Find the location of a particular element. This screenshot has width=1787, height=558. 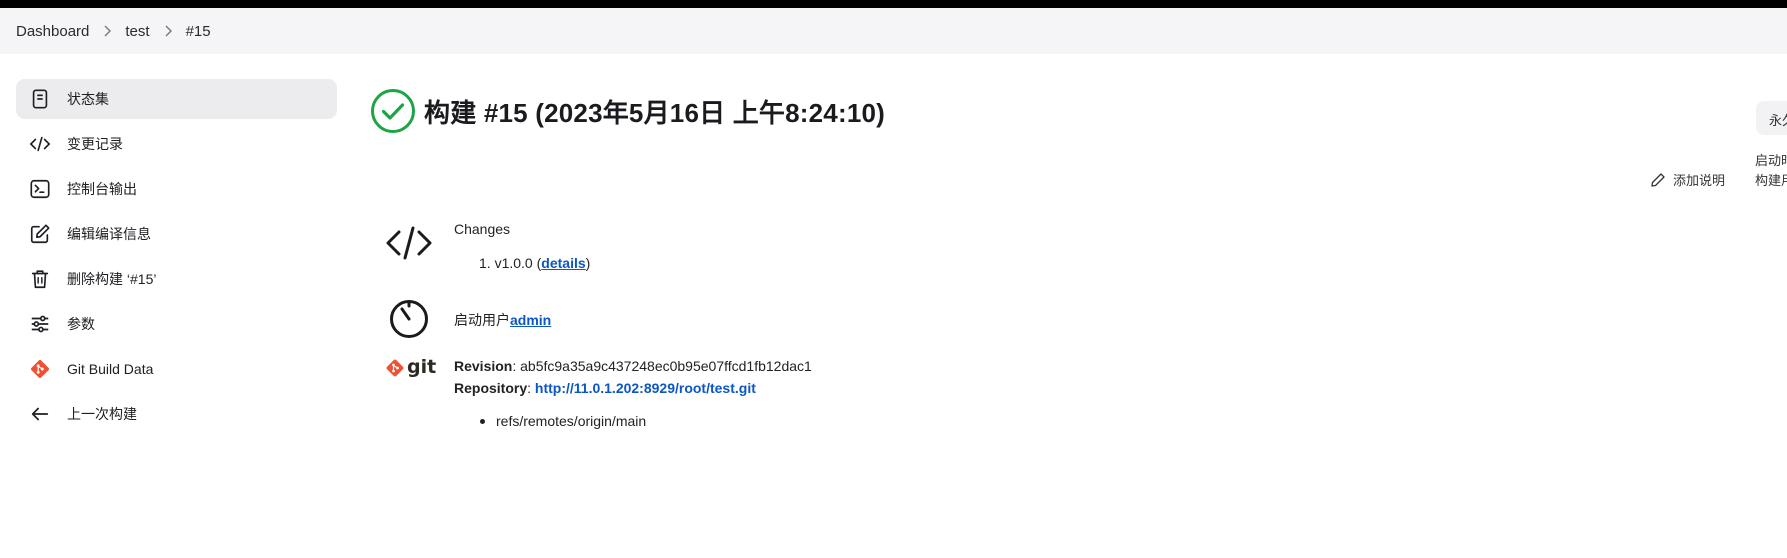

keep-forever-button: 永久 is located at coordinates (1771, 118).